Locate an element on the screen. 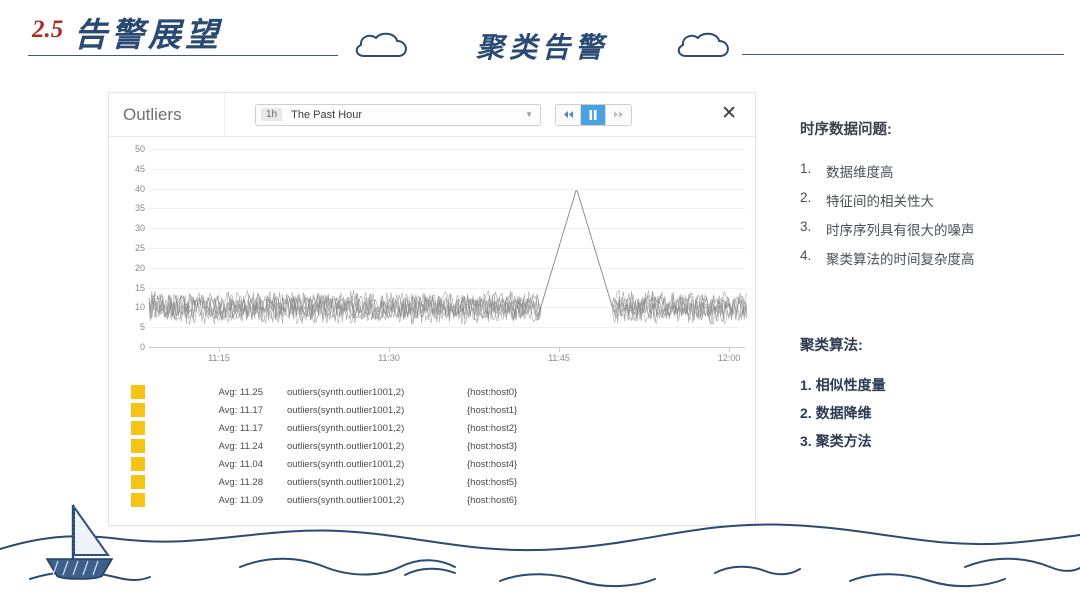 The width and height of the screenshot is (1080, 607). list-number: 4. is located at coordinates (806, 255).